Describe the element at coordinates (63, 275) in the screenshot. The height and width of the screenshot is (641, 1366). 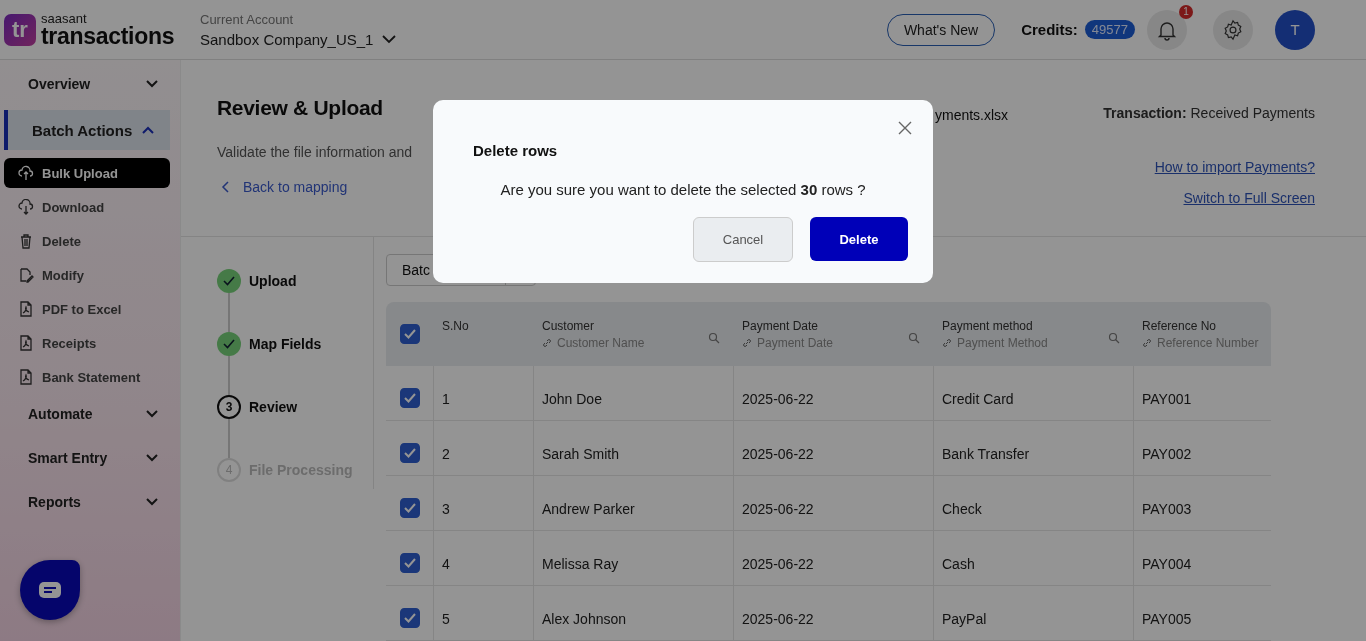
I see `sidebar-item-label: Modify` at that location.